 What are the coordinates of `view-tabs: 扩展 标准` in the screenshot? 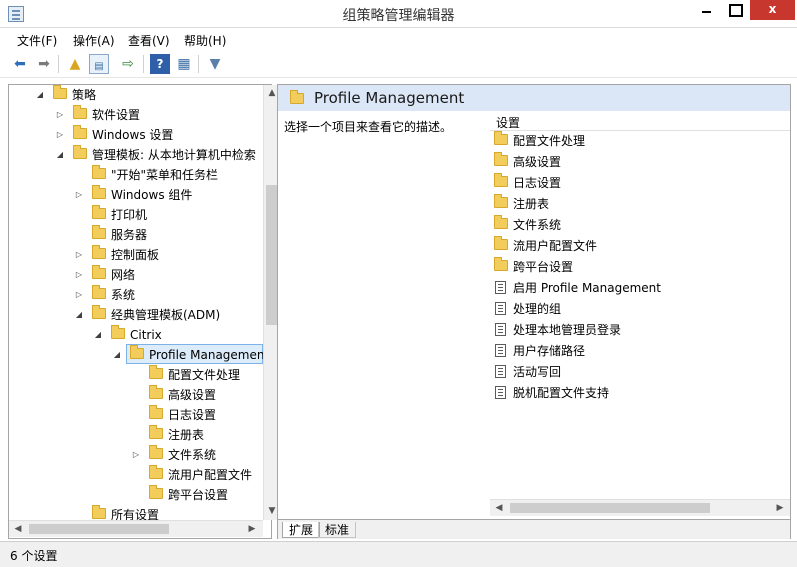 It's located at (534, 529).